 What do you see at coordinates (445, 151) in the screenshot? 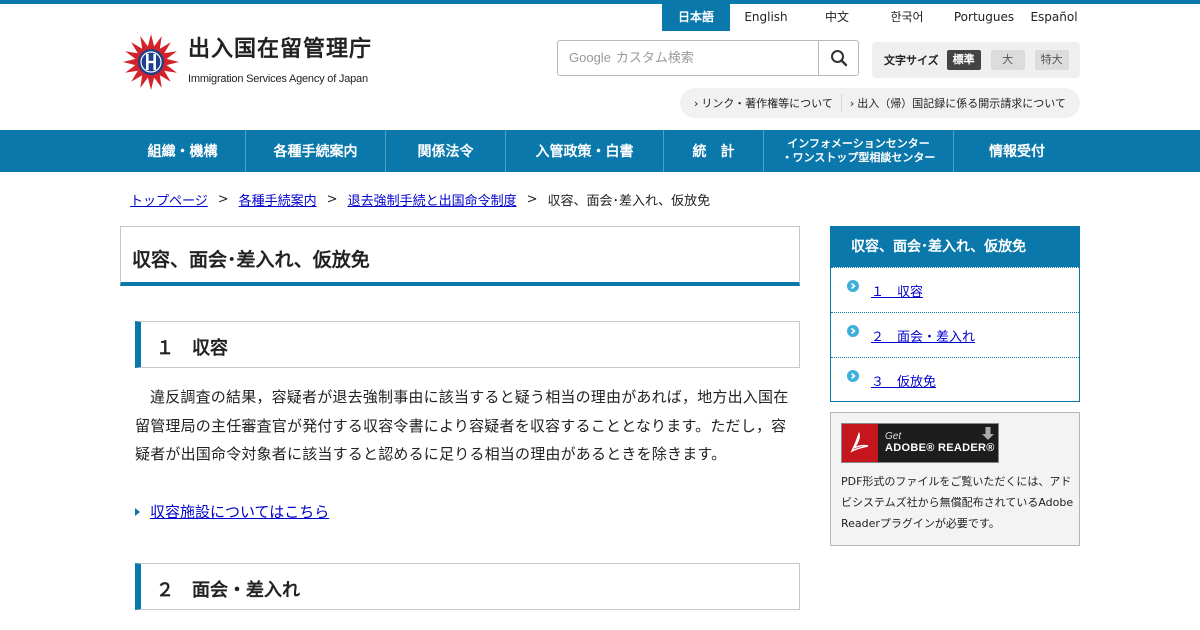
I see `gnav-laws: 関係法令` at bounding box center [445, 151].